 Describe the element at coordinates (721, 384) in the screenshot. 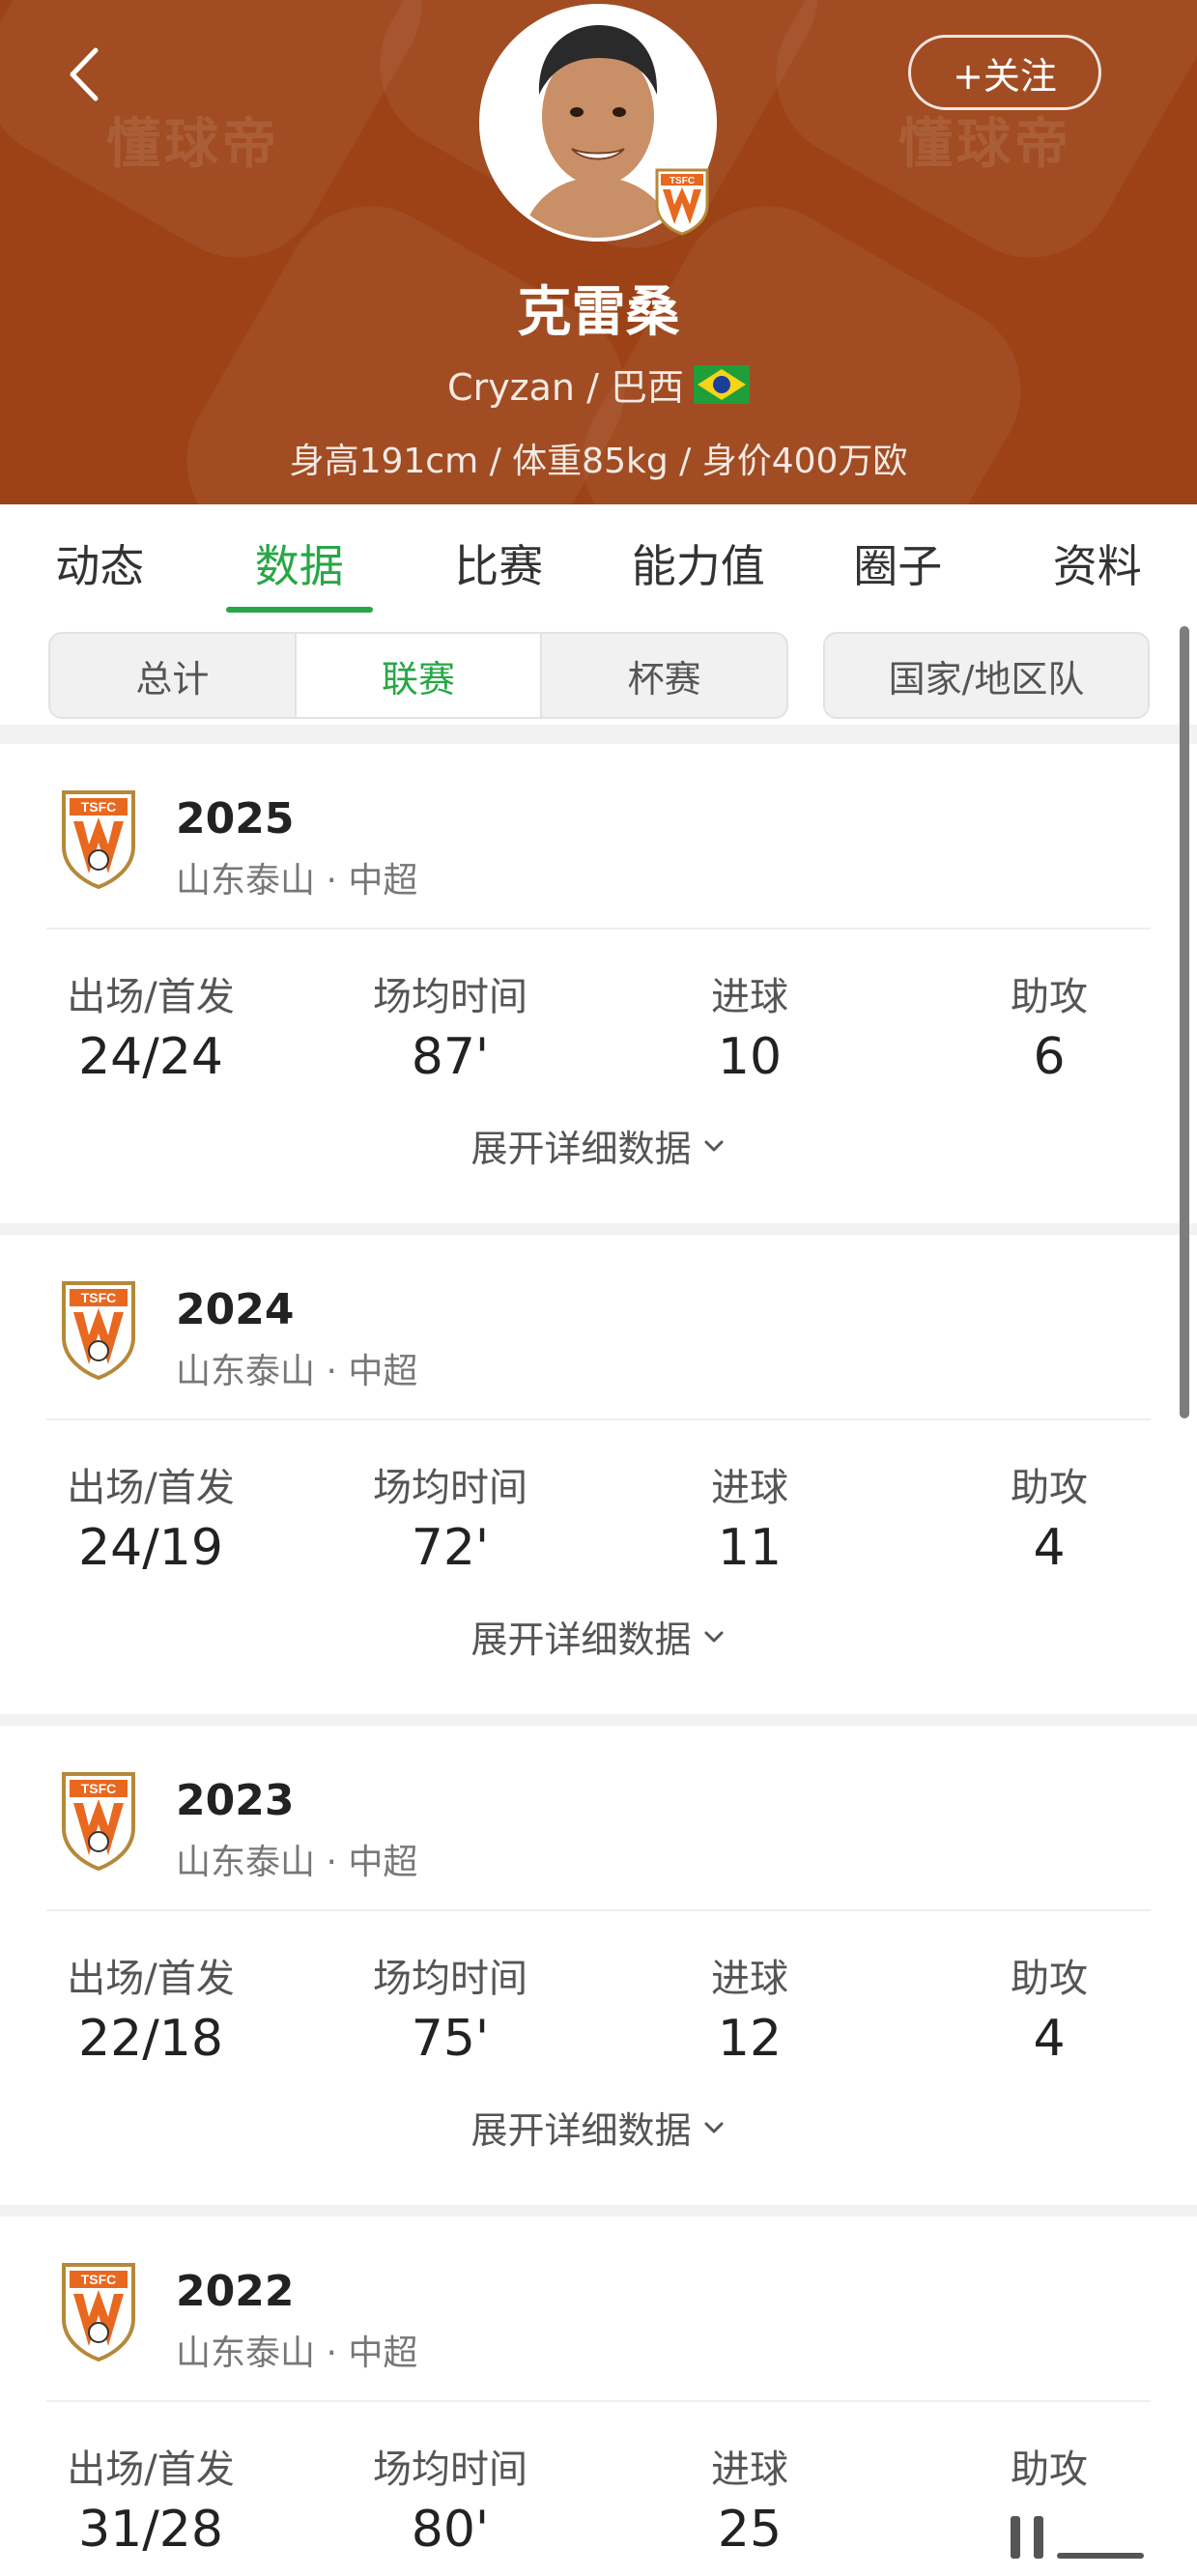

I see `brazil-flag-icon` at that location.